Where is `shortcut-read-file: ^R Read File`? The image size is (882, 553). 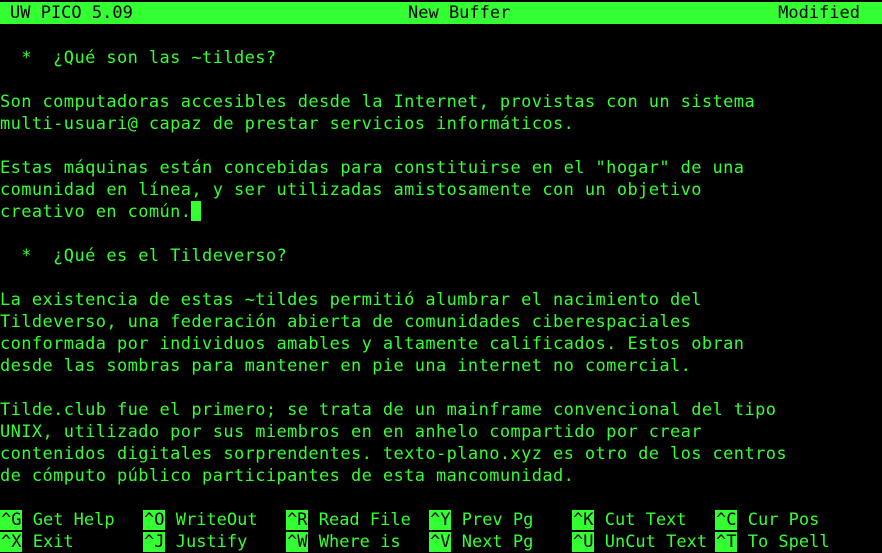
shortcut-read-file: ^R Read File is located at coordinates (348, 520).